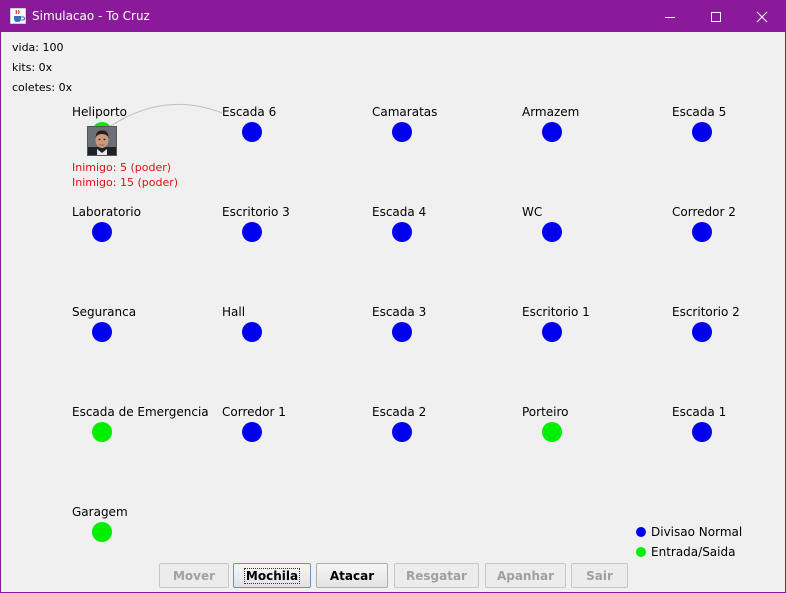 This screenshot has width=786, height=593. Describe the element at coordinates (525, 575) in the screenshot. I see `pickup-button: Apanhar` at that location.